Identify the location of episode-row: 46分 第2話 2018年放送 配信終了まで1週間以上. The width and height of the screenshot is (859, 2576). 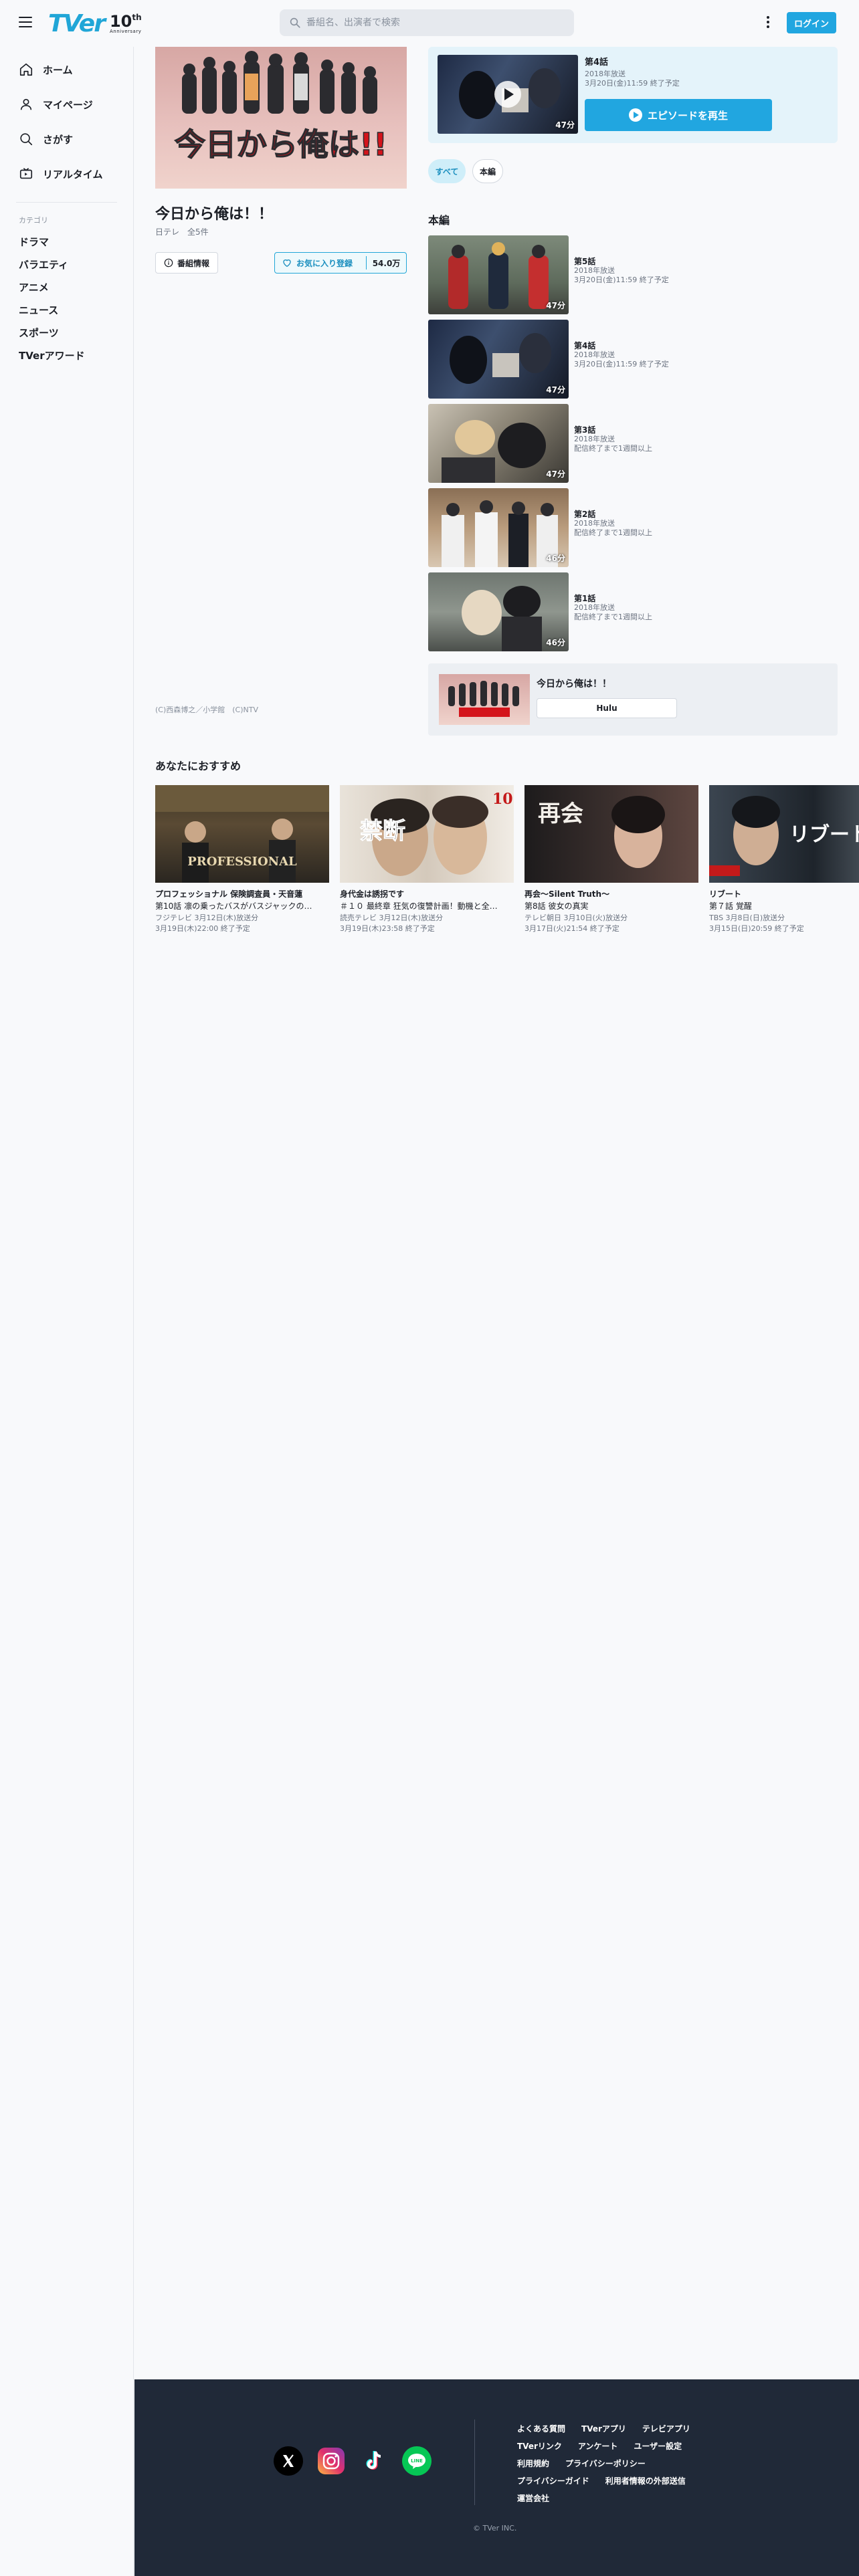
(633, 527).